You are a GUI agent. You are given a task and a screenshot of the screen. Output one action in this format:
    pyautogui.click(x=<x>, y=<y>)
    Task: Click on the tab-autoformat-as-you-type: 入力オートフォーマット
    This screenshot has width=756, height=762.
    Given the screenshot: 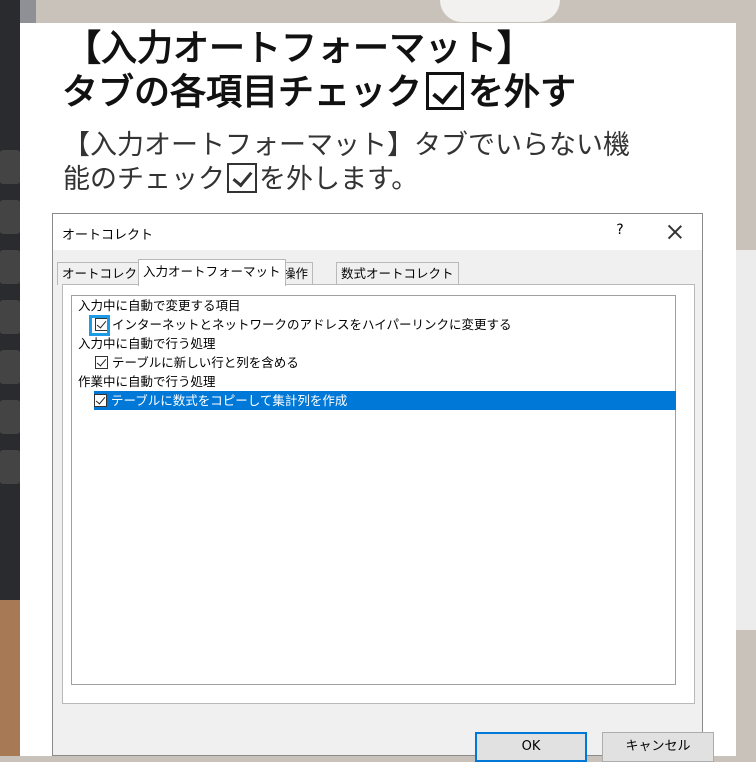 What is the action you would take?
    pyautogui.click(x=212, y=272)
    